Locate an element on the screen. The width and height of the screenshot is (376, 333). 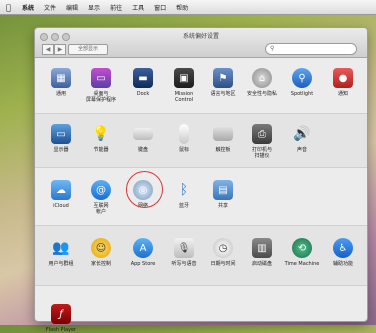
pref-sound: 🔊 声音 is located at coordinates (302, 138).